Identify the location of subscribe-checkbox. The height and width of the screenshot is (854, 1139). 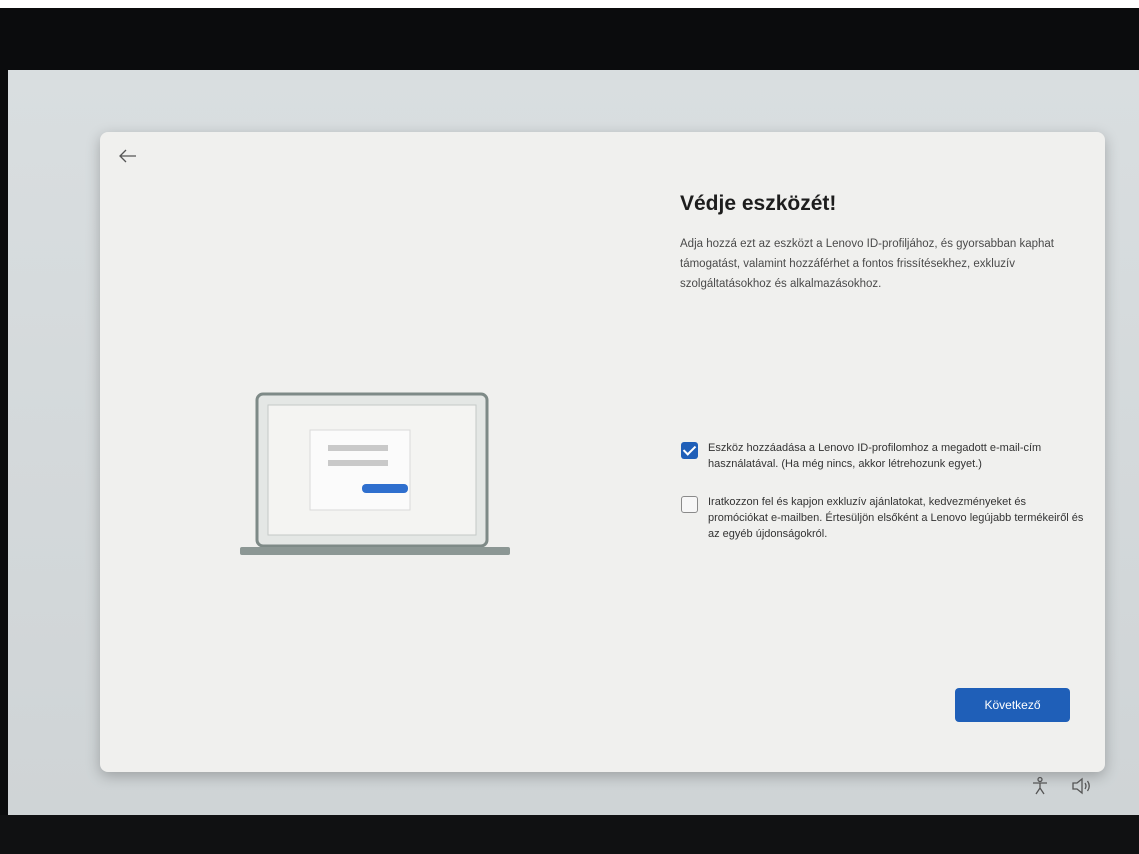
(689, 504).